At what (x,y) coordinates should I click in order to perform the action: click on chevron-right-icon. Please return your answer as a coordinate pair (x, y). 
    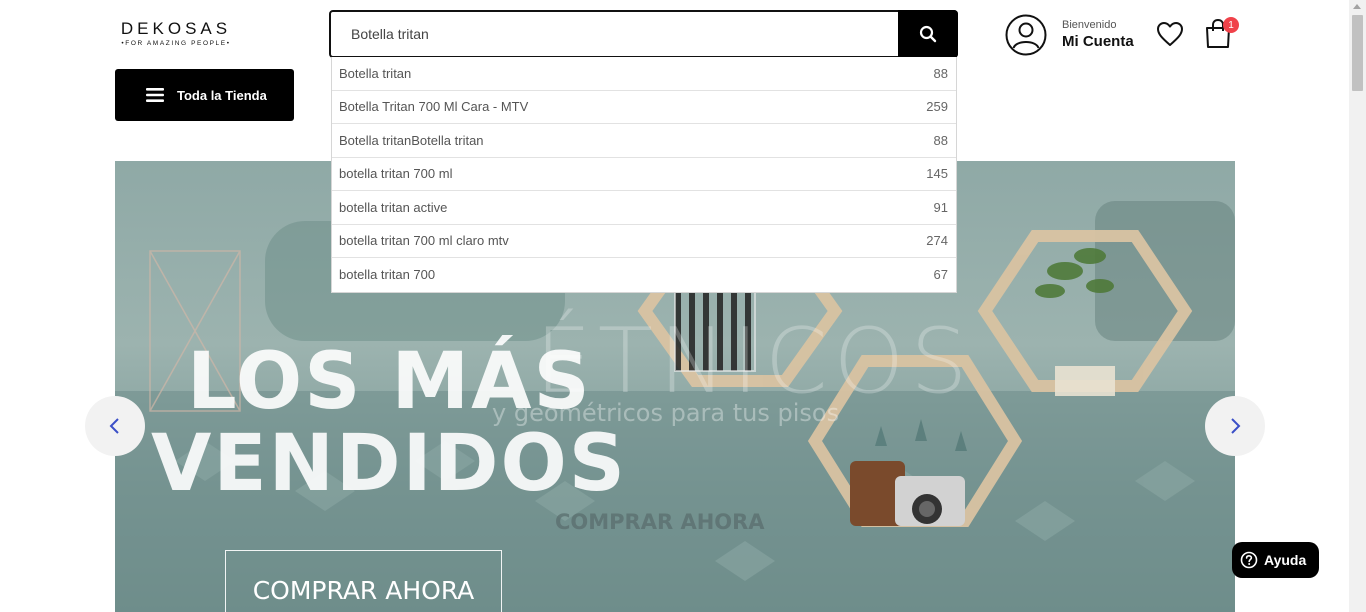
    Looking at the image, I should click on (1236, 426).